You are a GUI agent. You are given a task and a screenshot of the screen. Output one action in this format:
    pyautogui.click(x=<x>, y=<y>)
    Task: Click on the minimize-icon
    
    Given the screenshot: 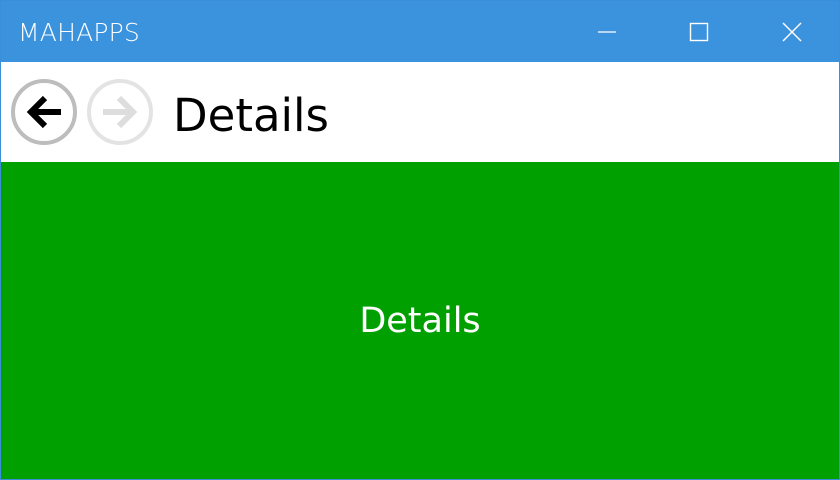 What is the action you would take?
    pyautogui.click(x=607, y=31)
    